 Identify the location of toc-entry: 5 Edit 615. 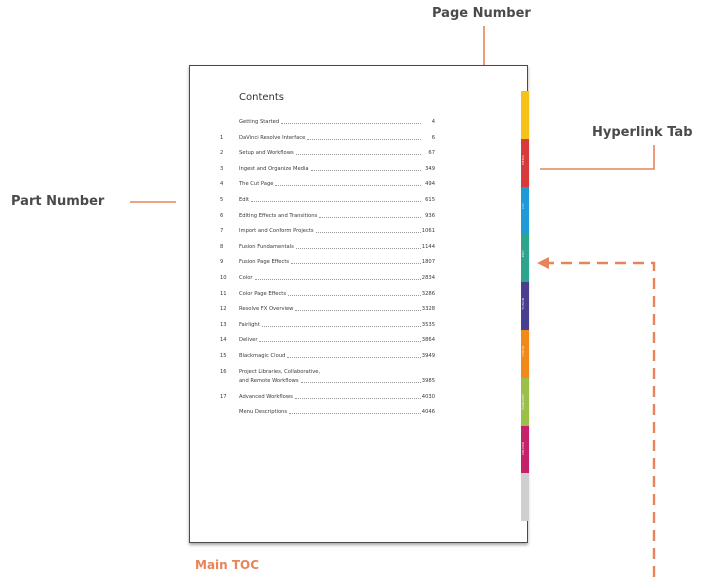
(312, 202).